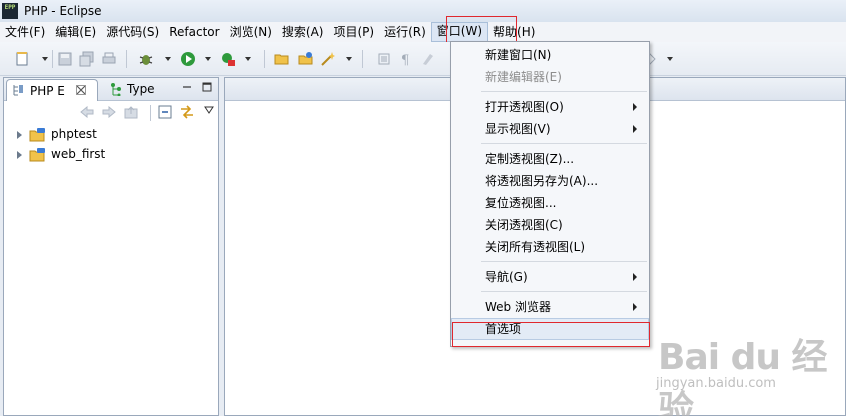 This screenshot has width=846, height=416. Describe the element at coordinates (18, 90) in the screenshot. I see `php-explorer-icon` at that location.